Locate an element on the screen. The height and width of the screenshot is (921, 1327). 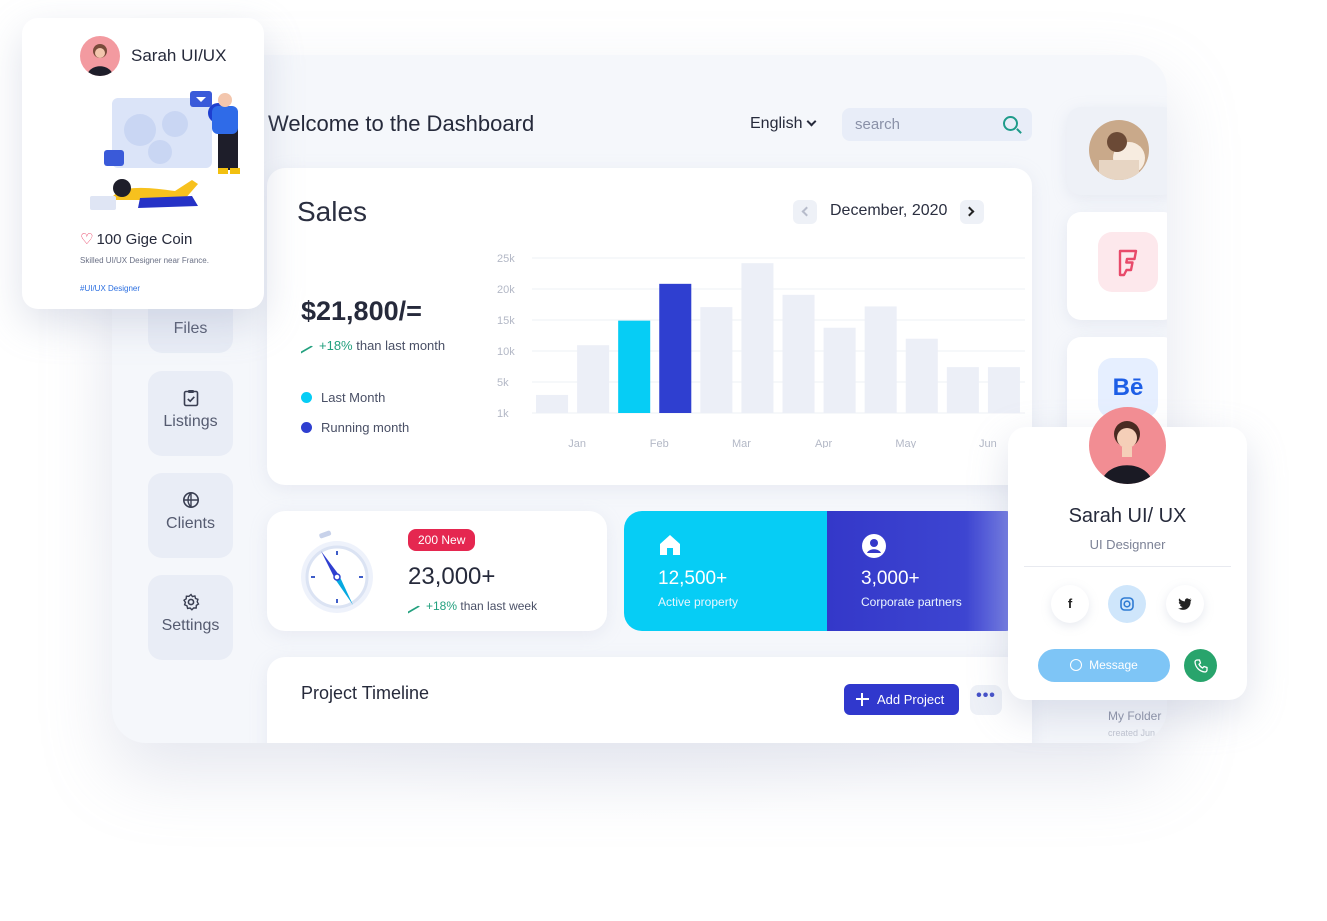
instagram-icon is located at coordinates (1127, 604).